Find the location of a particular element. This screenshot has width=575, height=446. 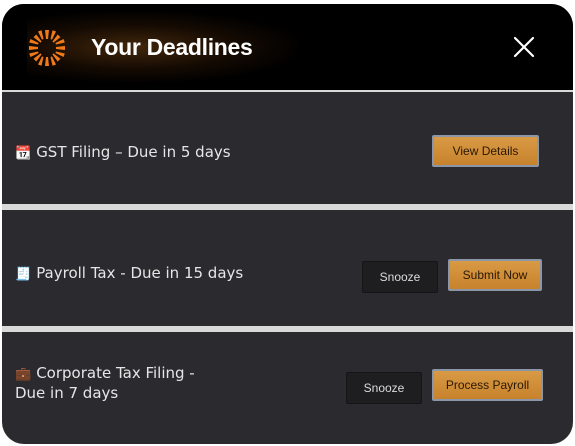

deadline-text: 💼 Corporate Tax Filing - Due in 7 days is located at coordinates (105, 383).